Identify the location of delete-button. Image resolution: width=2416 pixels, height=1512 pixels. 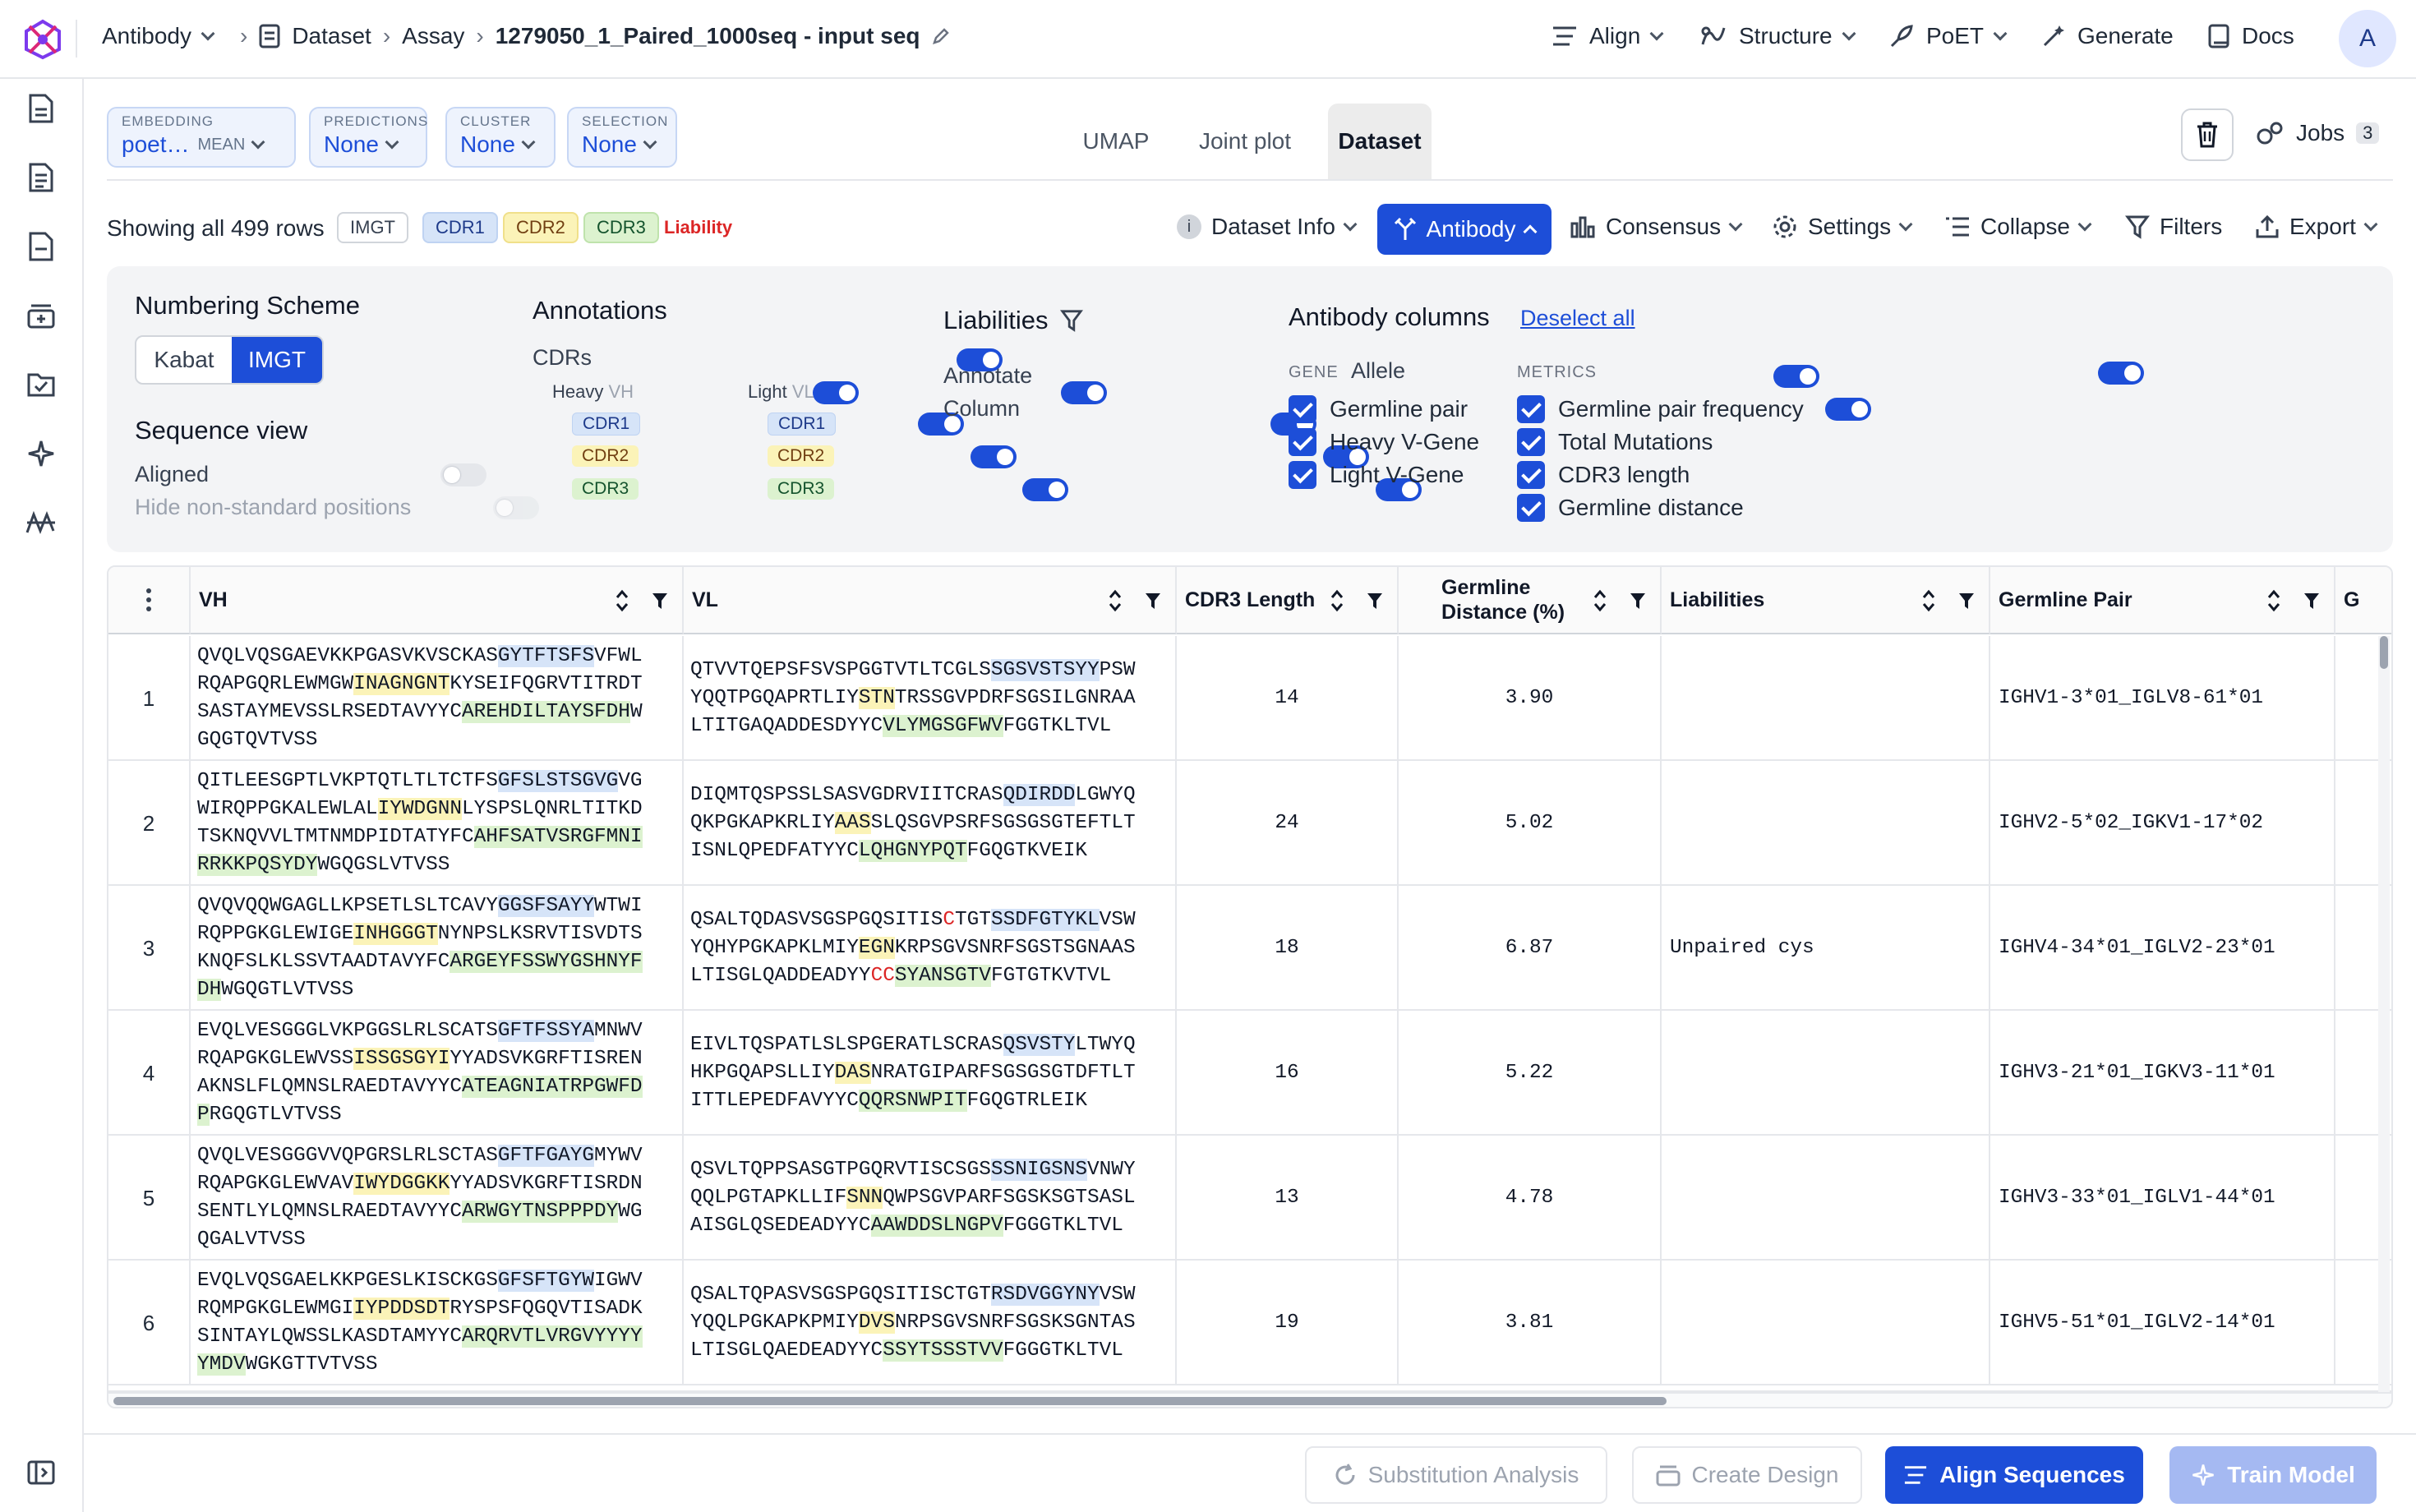
(2208, 134).